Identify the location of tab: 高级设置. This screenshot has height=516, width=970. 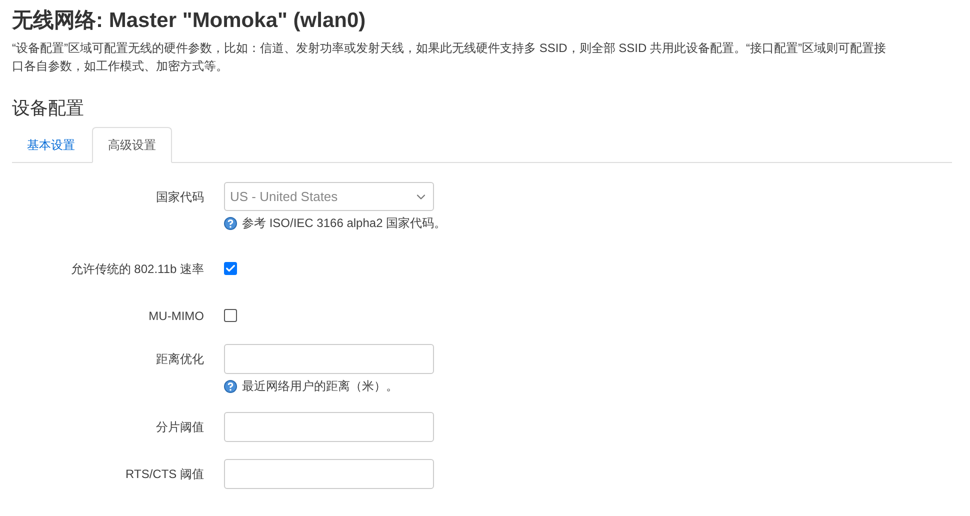
(132, 145).